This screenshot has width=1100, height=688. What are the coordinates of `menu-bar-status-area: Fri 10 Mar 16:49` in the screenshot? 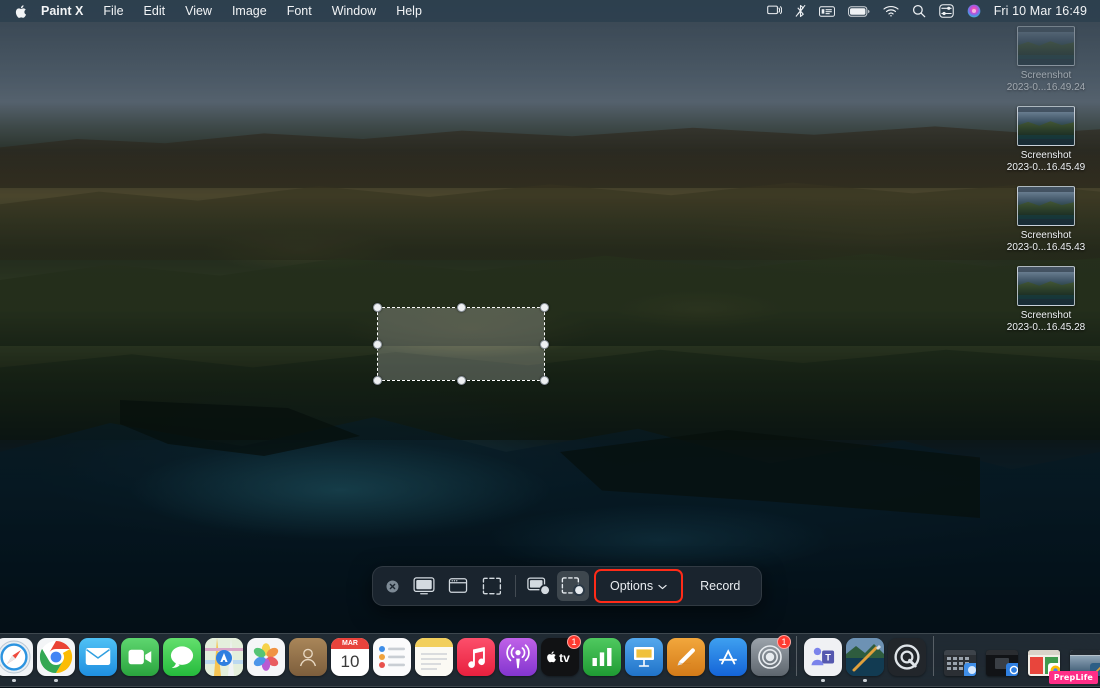 It's located at (928, 11).